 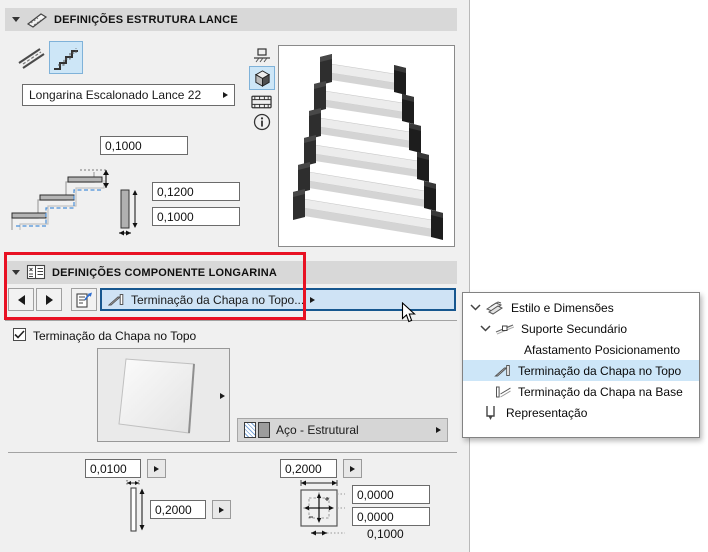 I want to click on flight-structure-header: DEFINIÇÕES ESTRUTURA LANCE, so click(x=231, y=19).